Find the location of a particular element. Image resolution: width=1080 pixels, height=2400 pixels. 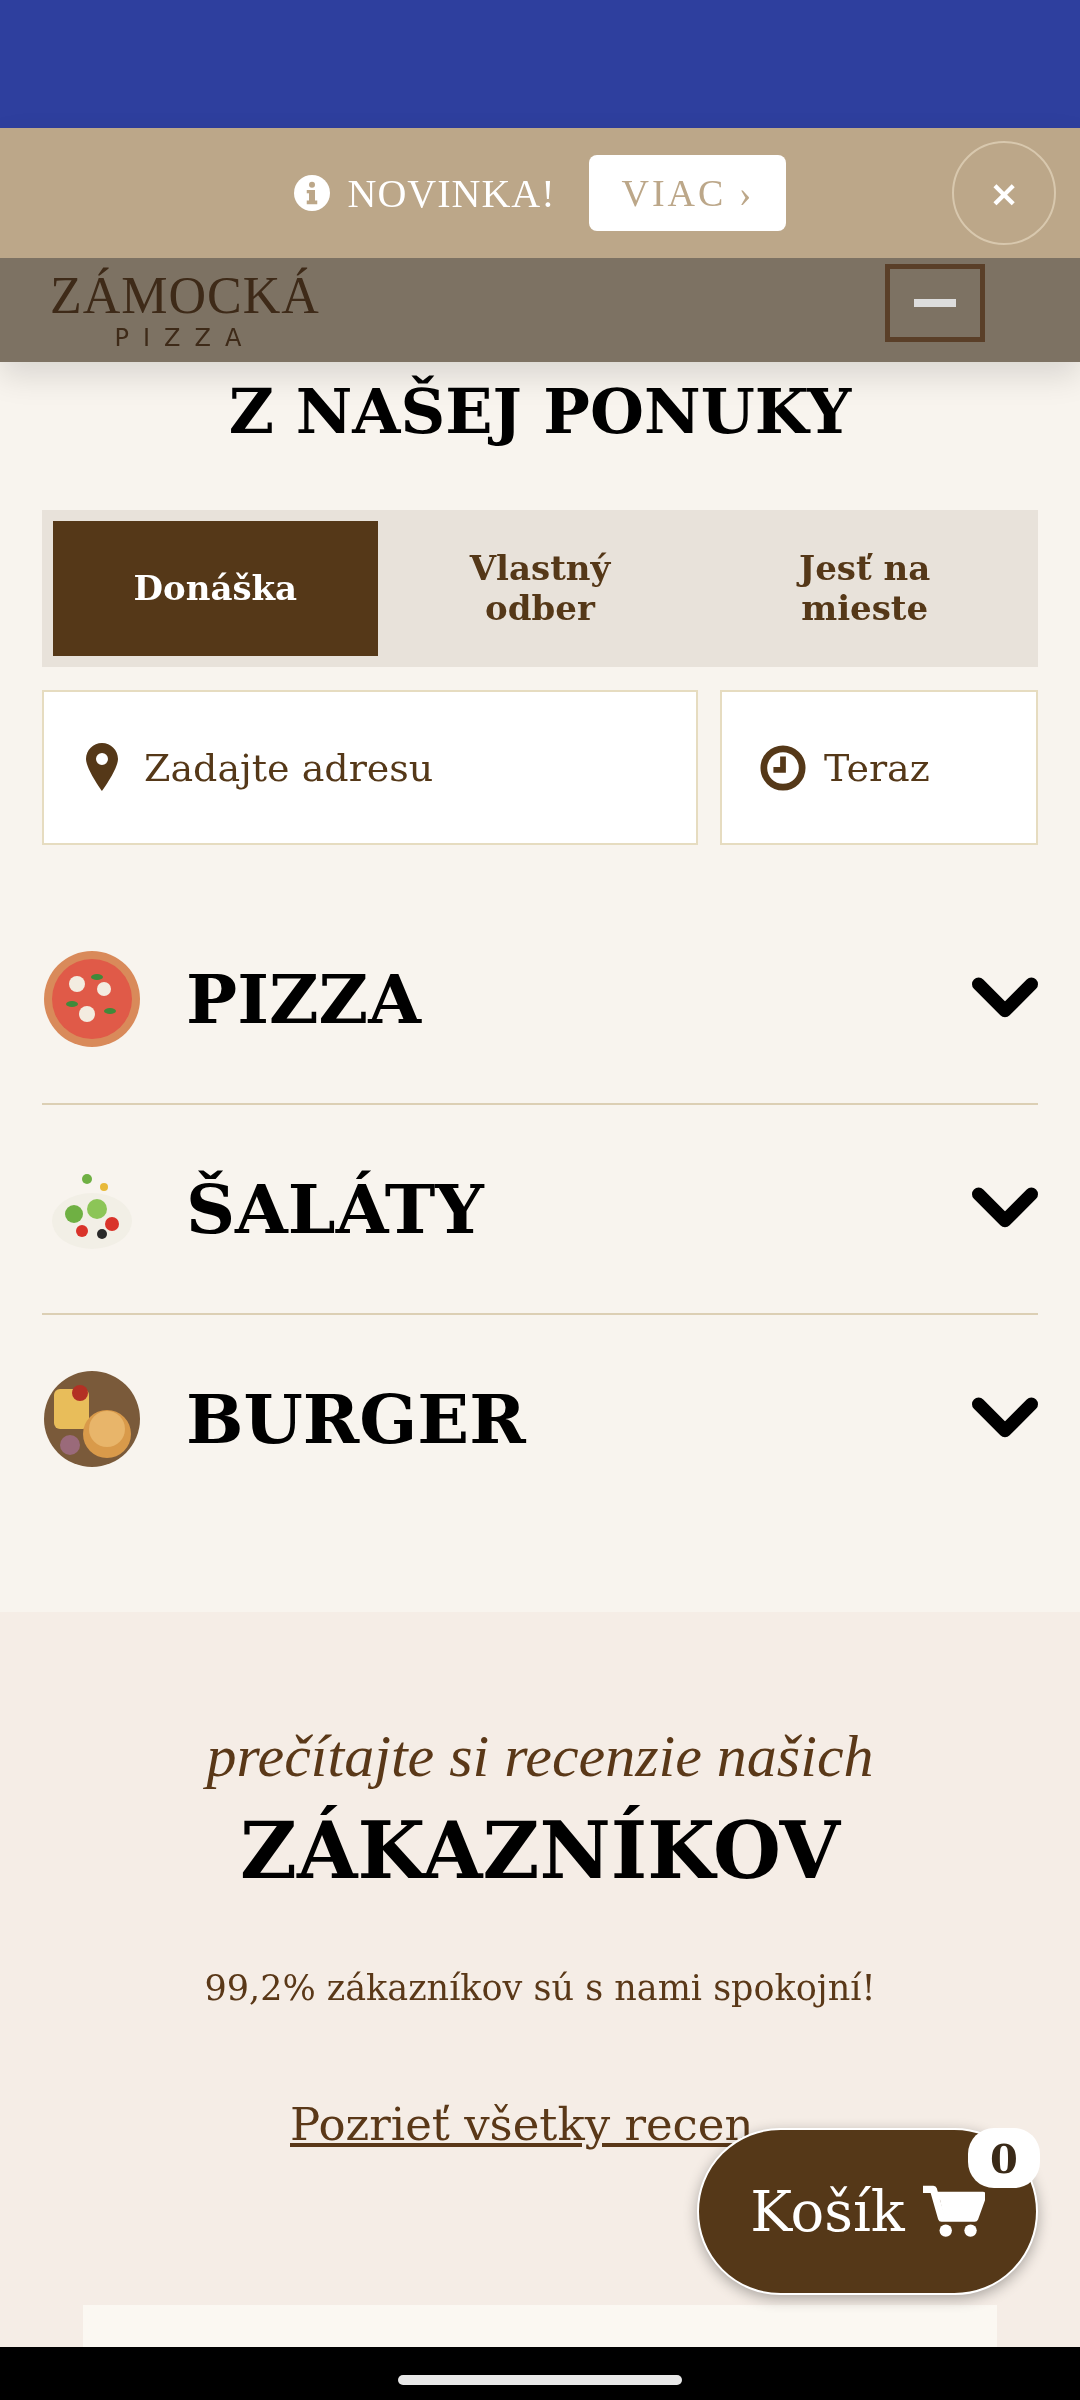

category-row: BURGER is located at coordinates (540, 1419).